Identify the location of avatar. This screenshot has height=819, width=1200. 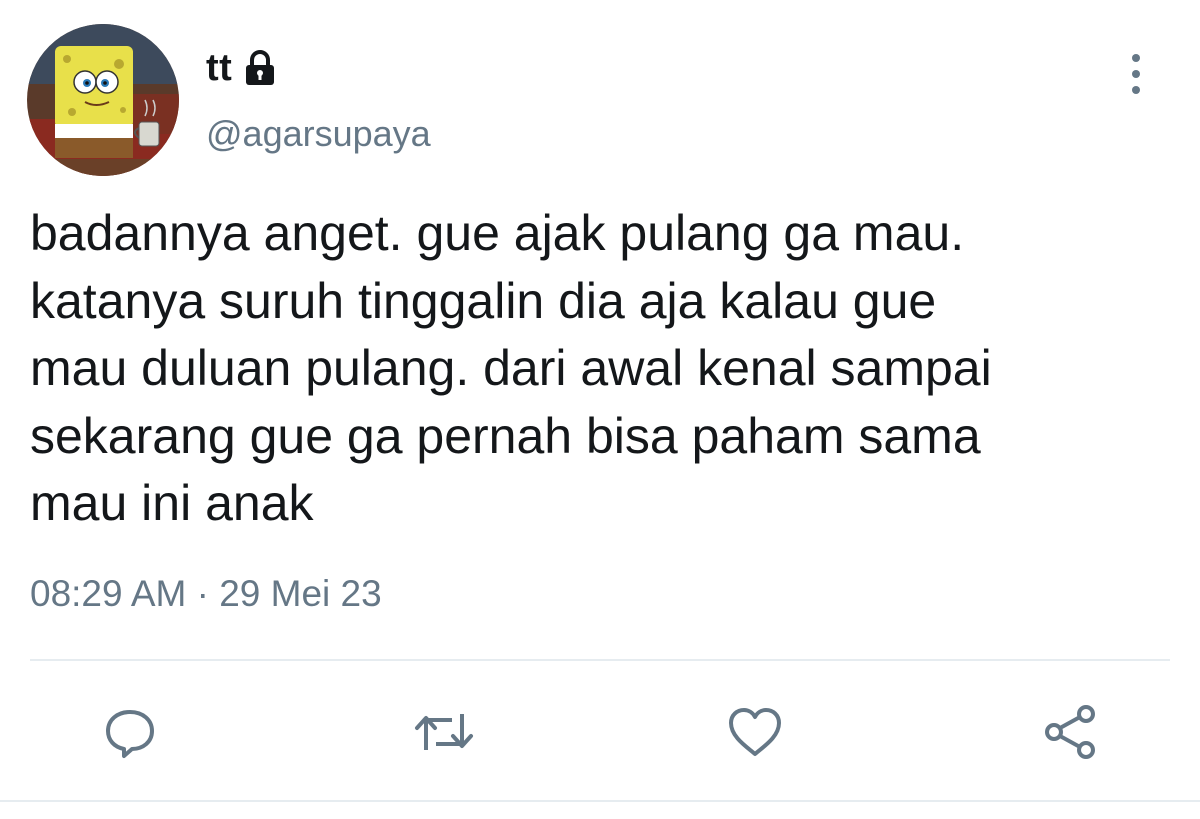
(103, 100).